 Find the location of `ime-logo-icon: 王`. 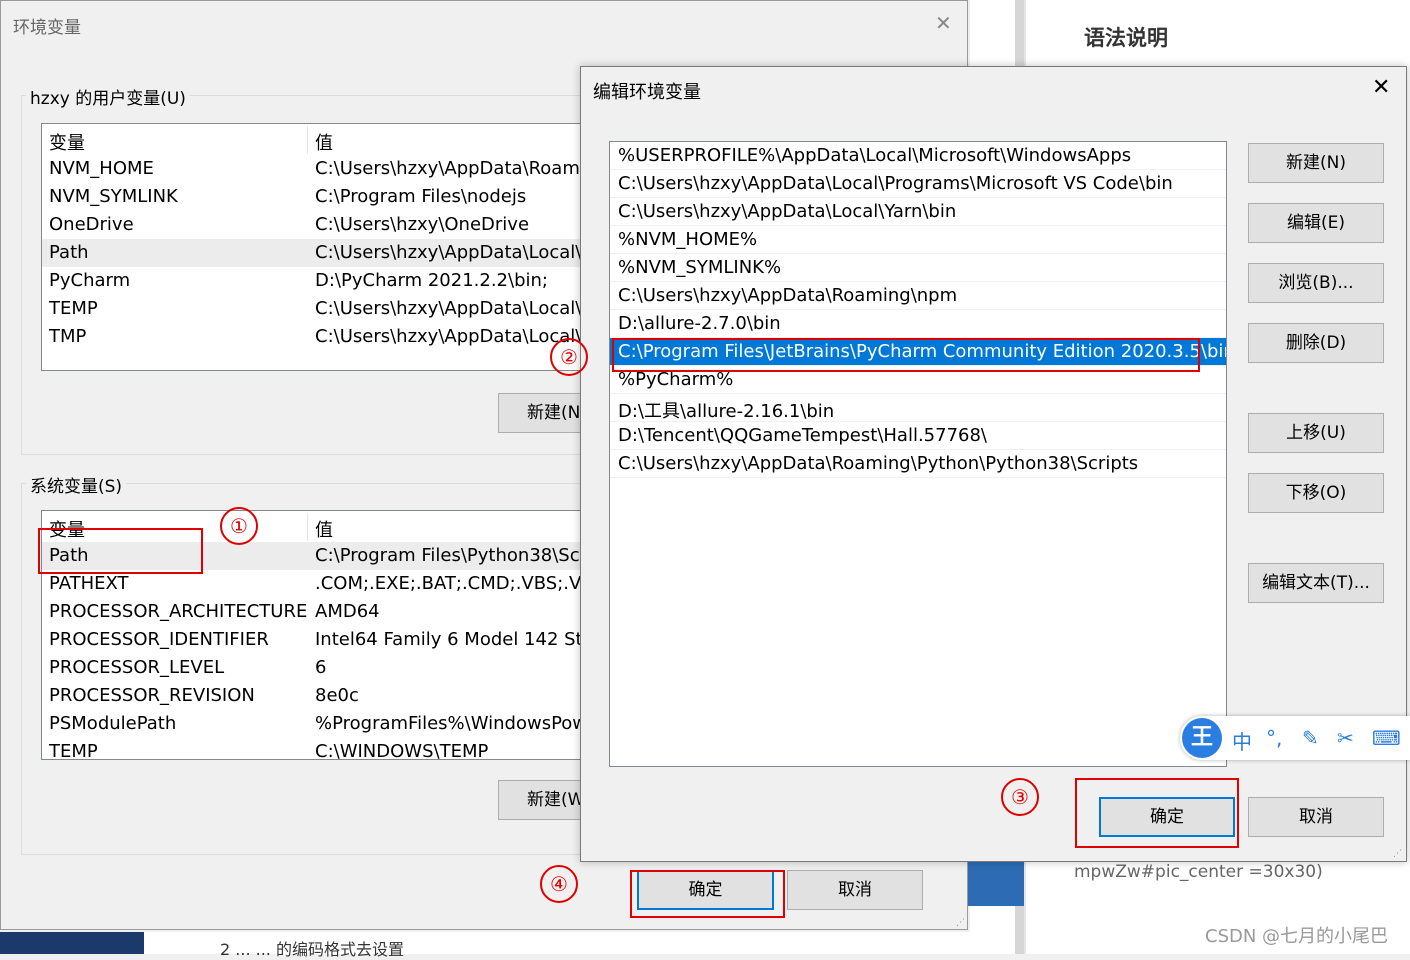

ime-logo-icon: 王 is located at coordinates (1202, 738).